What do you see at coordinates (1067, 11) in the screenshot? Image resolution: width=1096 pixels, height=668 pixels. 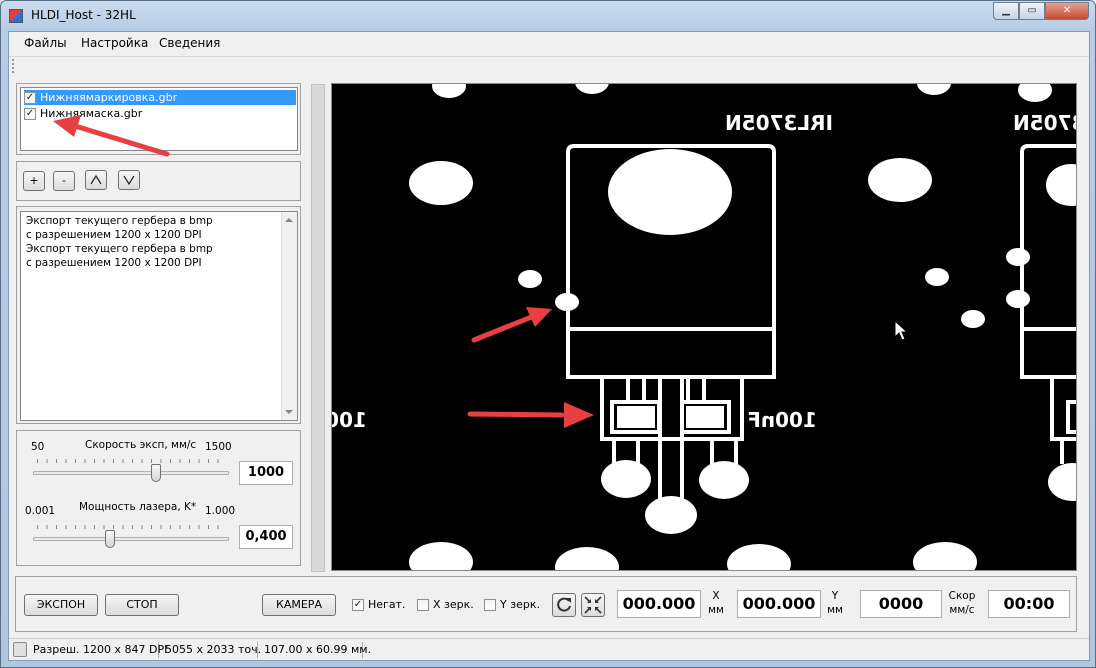 I see `close-icon: ✕` at bounding box center [1067, 11].